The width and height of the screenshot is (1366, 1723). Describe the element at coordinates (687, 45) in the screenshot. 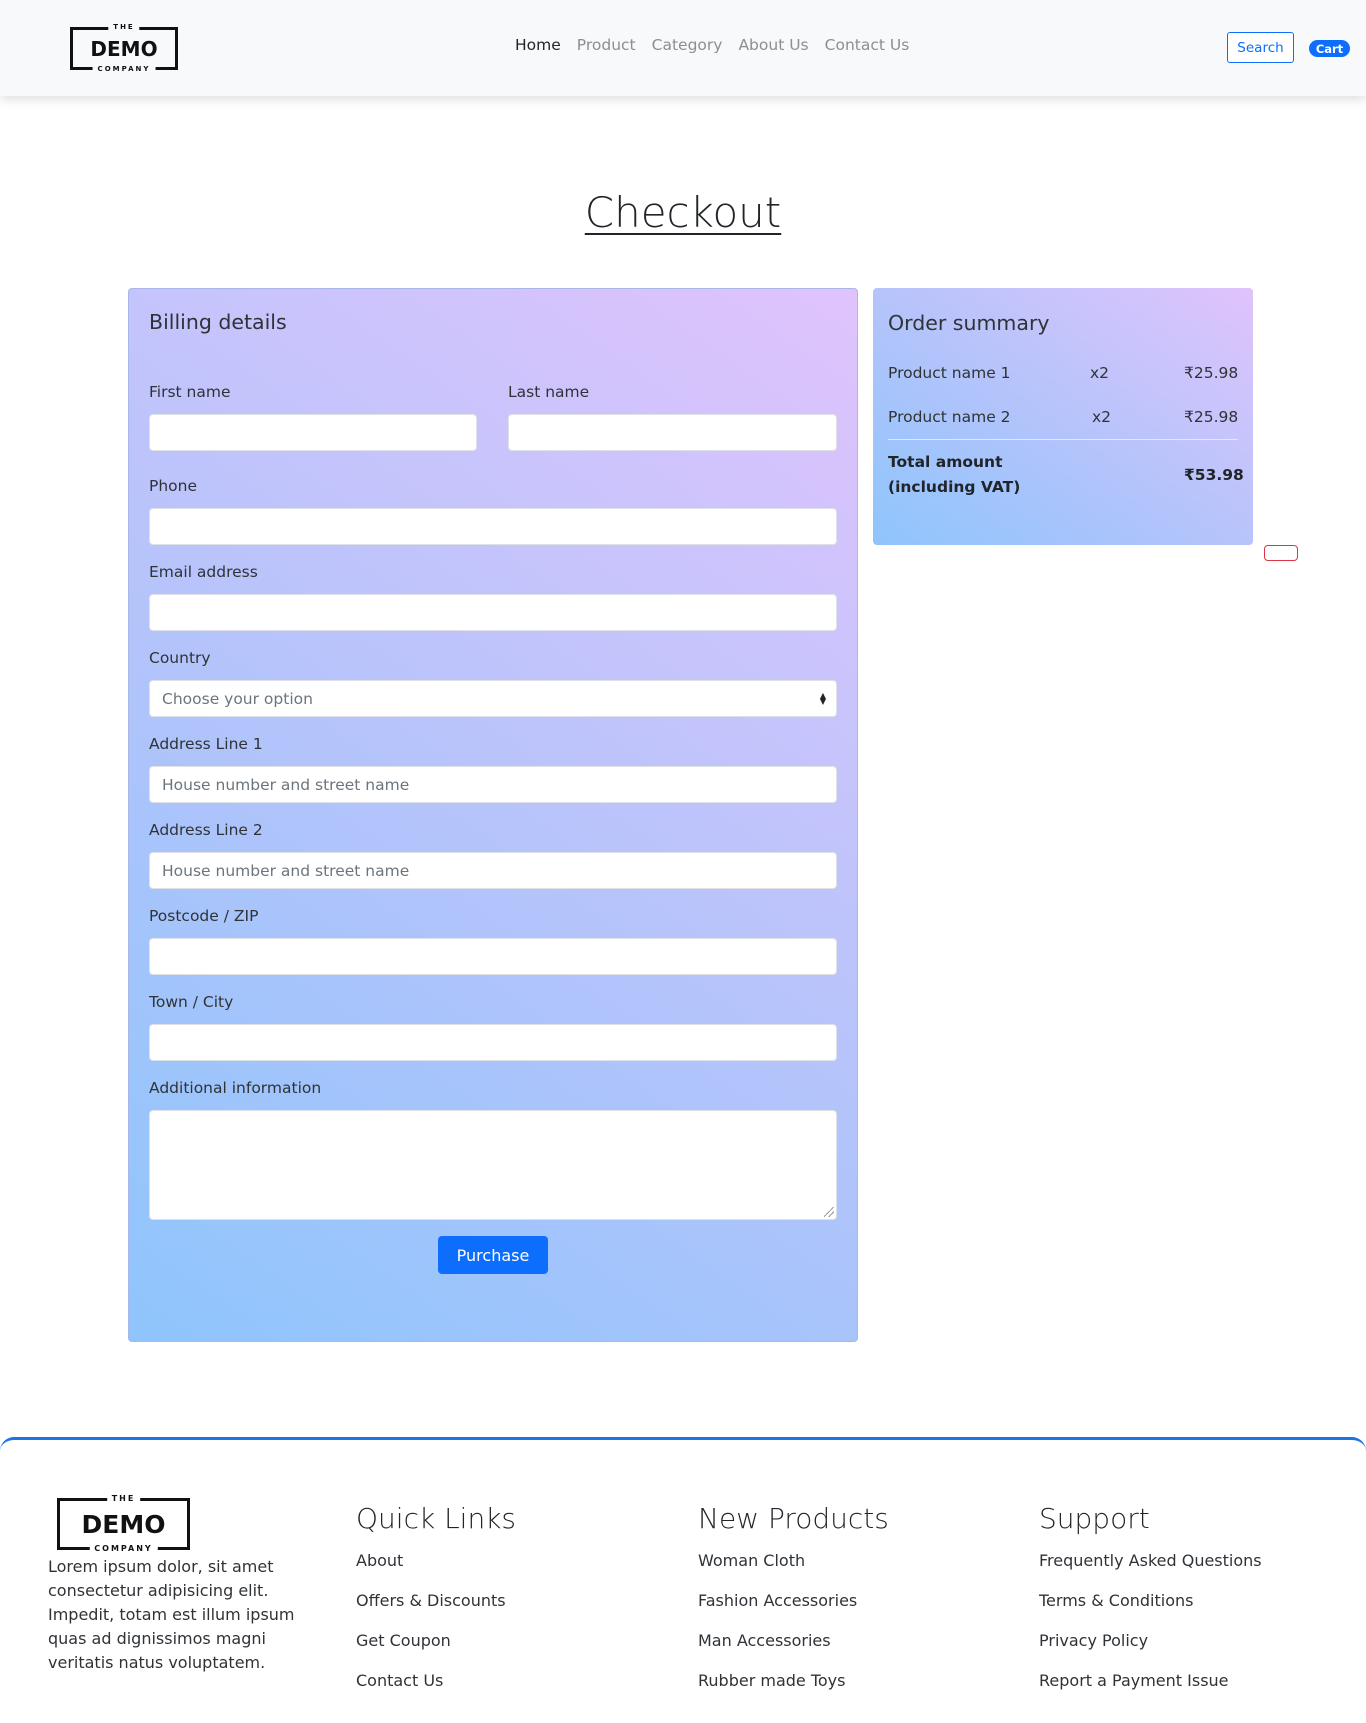

I see `nav-link-category: Category` at that location.